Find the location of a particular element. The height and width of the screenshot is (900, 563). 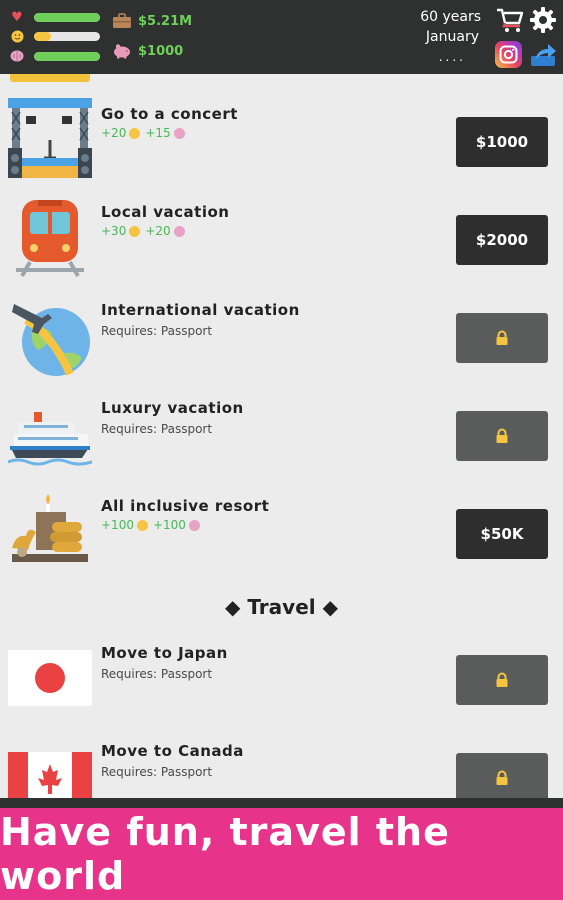

smarts-bar-fill is located at coordinates (67, 56).